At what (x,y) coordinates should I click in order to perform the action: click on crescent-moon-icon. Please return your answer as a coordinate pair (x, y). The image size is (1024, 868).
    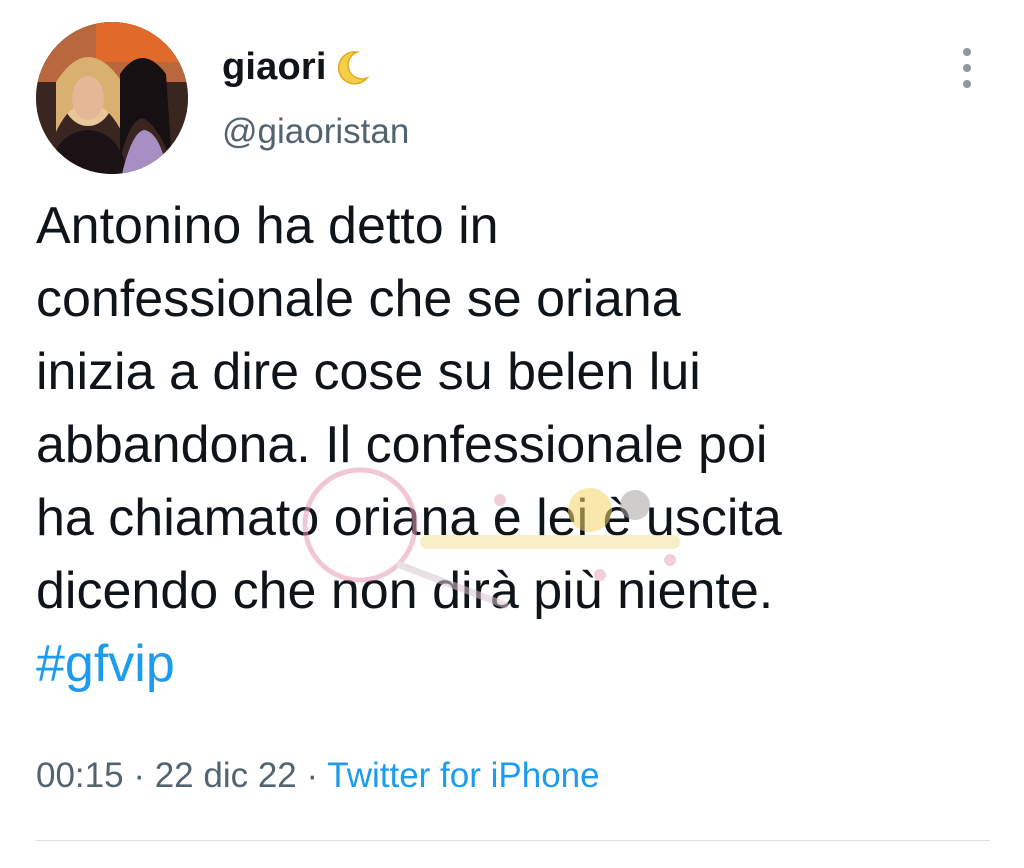
    Looking at the image, I should click on (351, 68).